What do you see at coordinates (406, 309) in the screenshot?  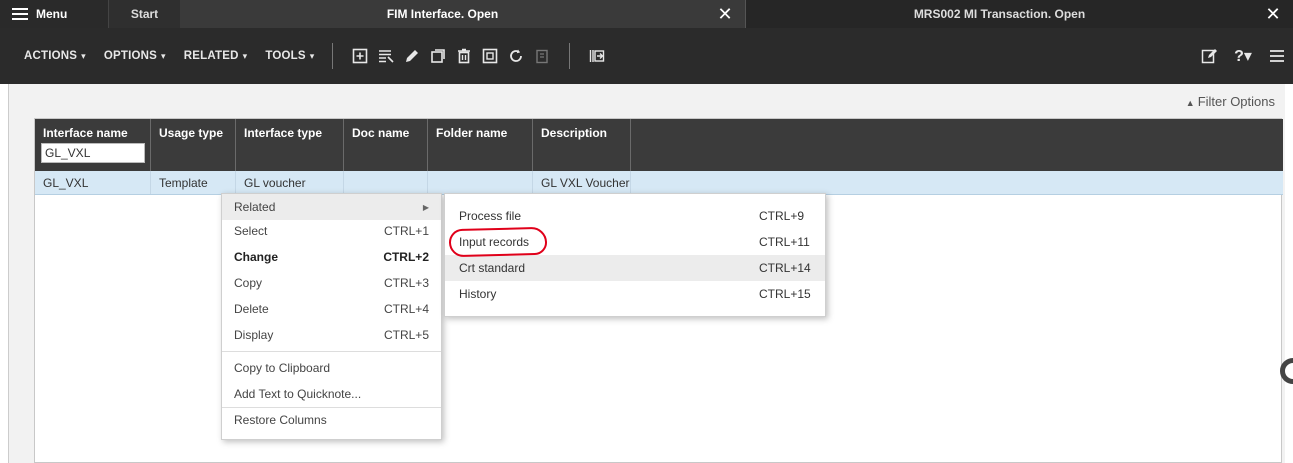 I see `menu-item-shortcut: CTRL+4` at bounding box center [406, 309].